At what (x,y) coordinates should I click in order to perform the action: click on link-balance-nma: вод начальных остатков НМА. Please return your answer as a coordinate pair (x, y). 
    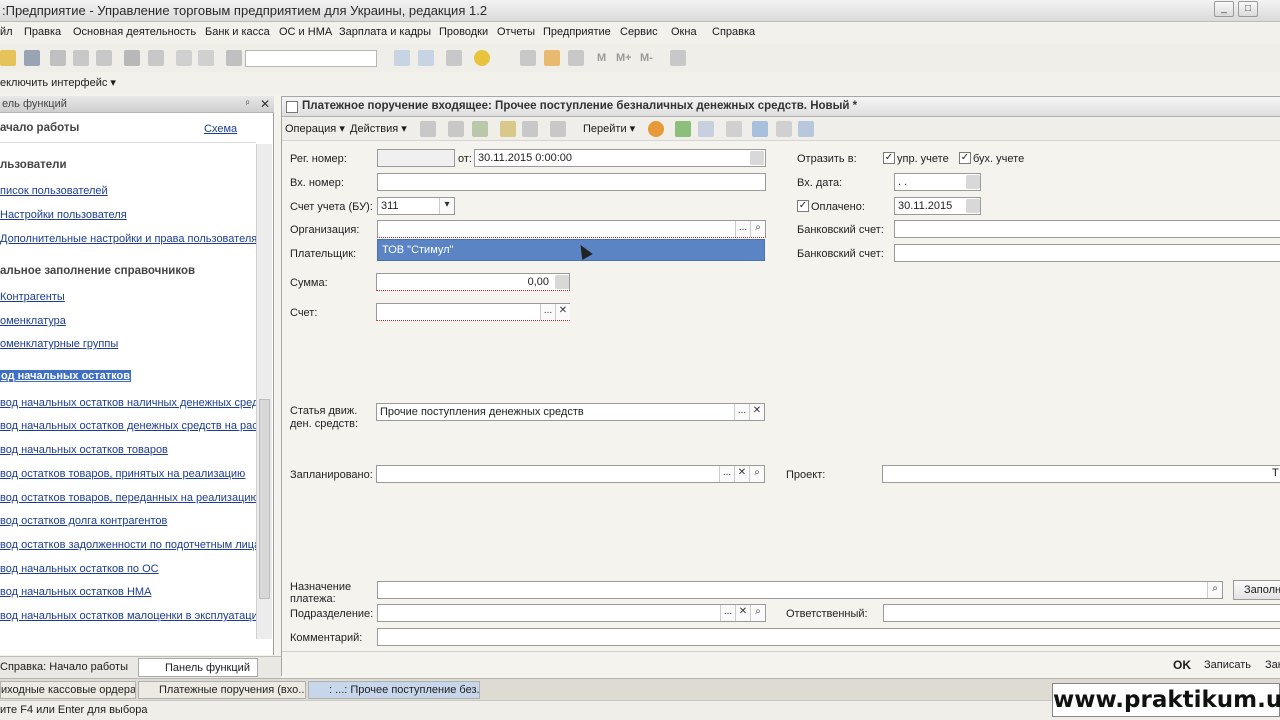
    Looking at the image, I should click on (75, 592).